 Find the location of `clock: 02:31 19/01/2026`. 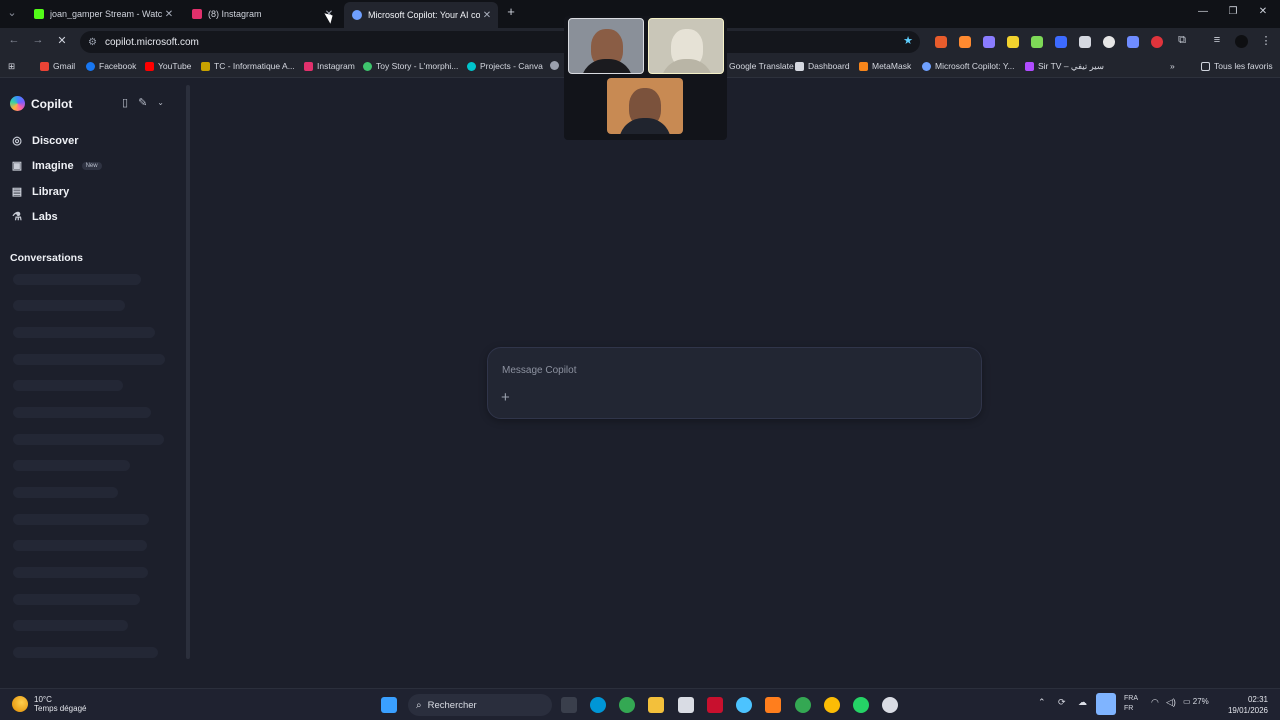

clock: 02:31 19/01/2026 is located at coordinates (1247, 705).